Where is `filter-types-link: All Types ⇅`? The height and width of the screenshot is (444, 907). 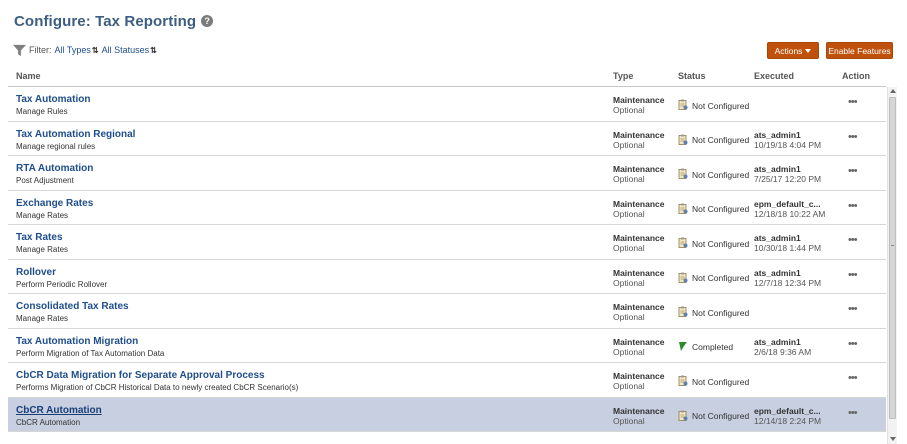 filter-types-link: All Types ⇅ is located at coordinates (77, 50).